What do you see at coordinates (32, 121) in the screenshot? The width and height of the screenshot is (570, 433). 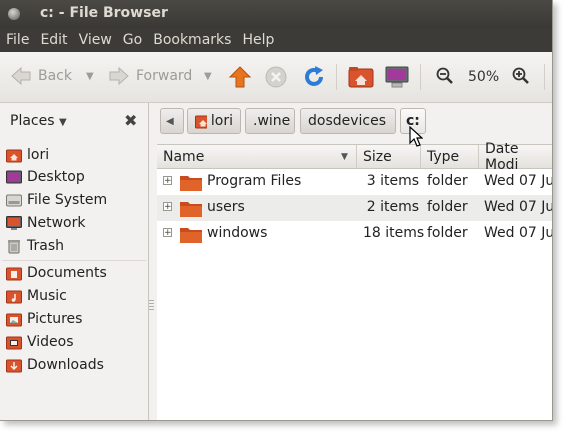 I see `places-label: Places` at bounding box center [32, 121].